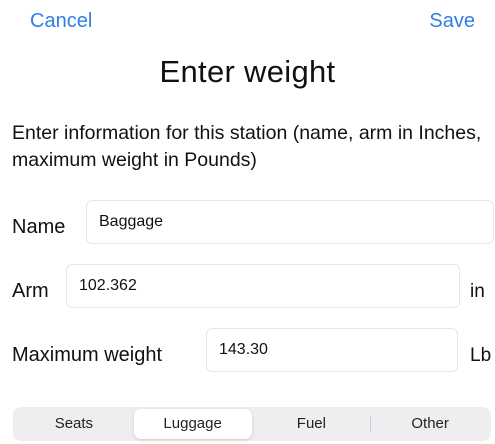 The height and width of the screenshot is (444, 495). Describe the element at coordinates (430, 424) in the screenshot. I see `segment-other: Other` at that location.